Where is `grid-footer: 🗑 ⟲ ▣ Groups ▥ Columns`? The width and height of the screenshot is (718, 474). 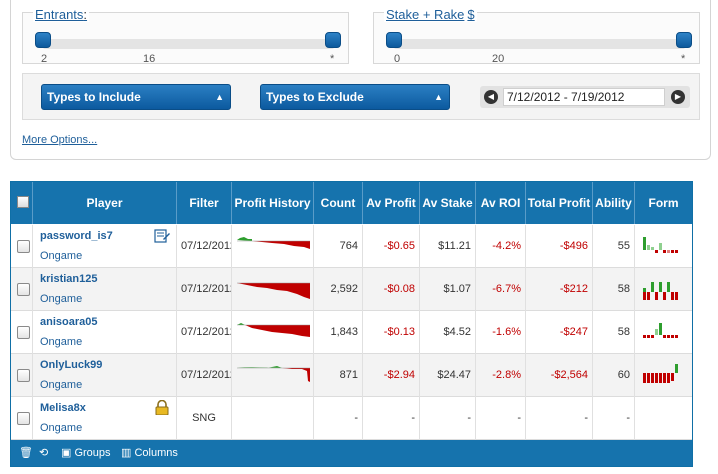 grid-footer: 🗑 ⟲ ▣ Groups ▥ Columns is located at coordinates (351, 453).